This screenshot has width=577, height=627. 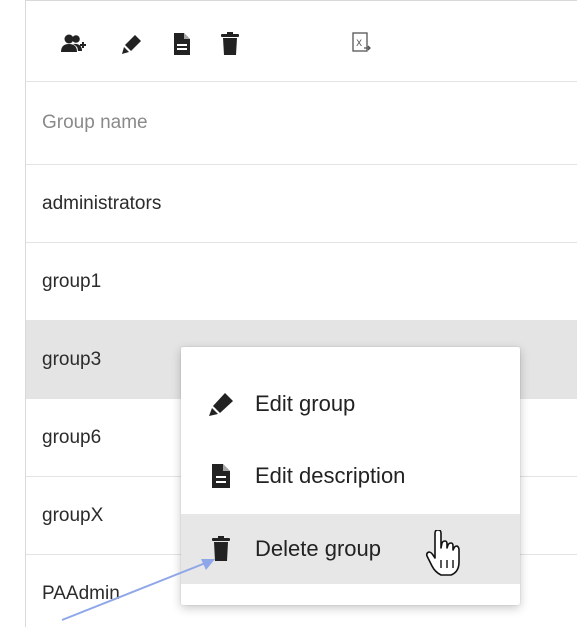 I want to click on excel-export-icon: X, so click(x=361, y=42).